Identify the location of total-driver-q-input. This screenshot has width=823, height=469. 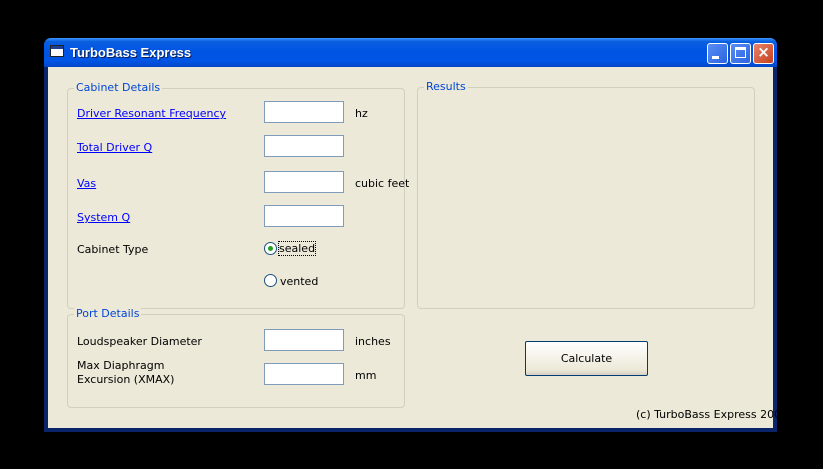
(304, 146).